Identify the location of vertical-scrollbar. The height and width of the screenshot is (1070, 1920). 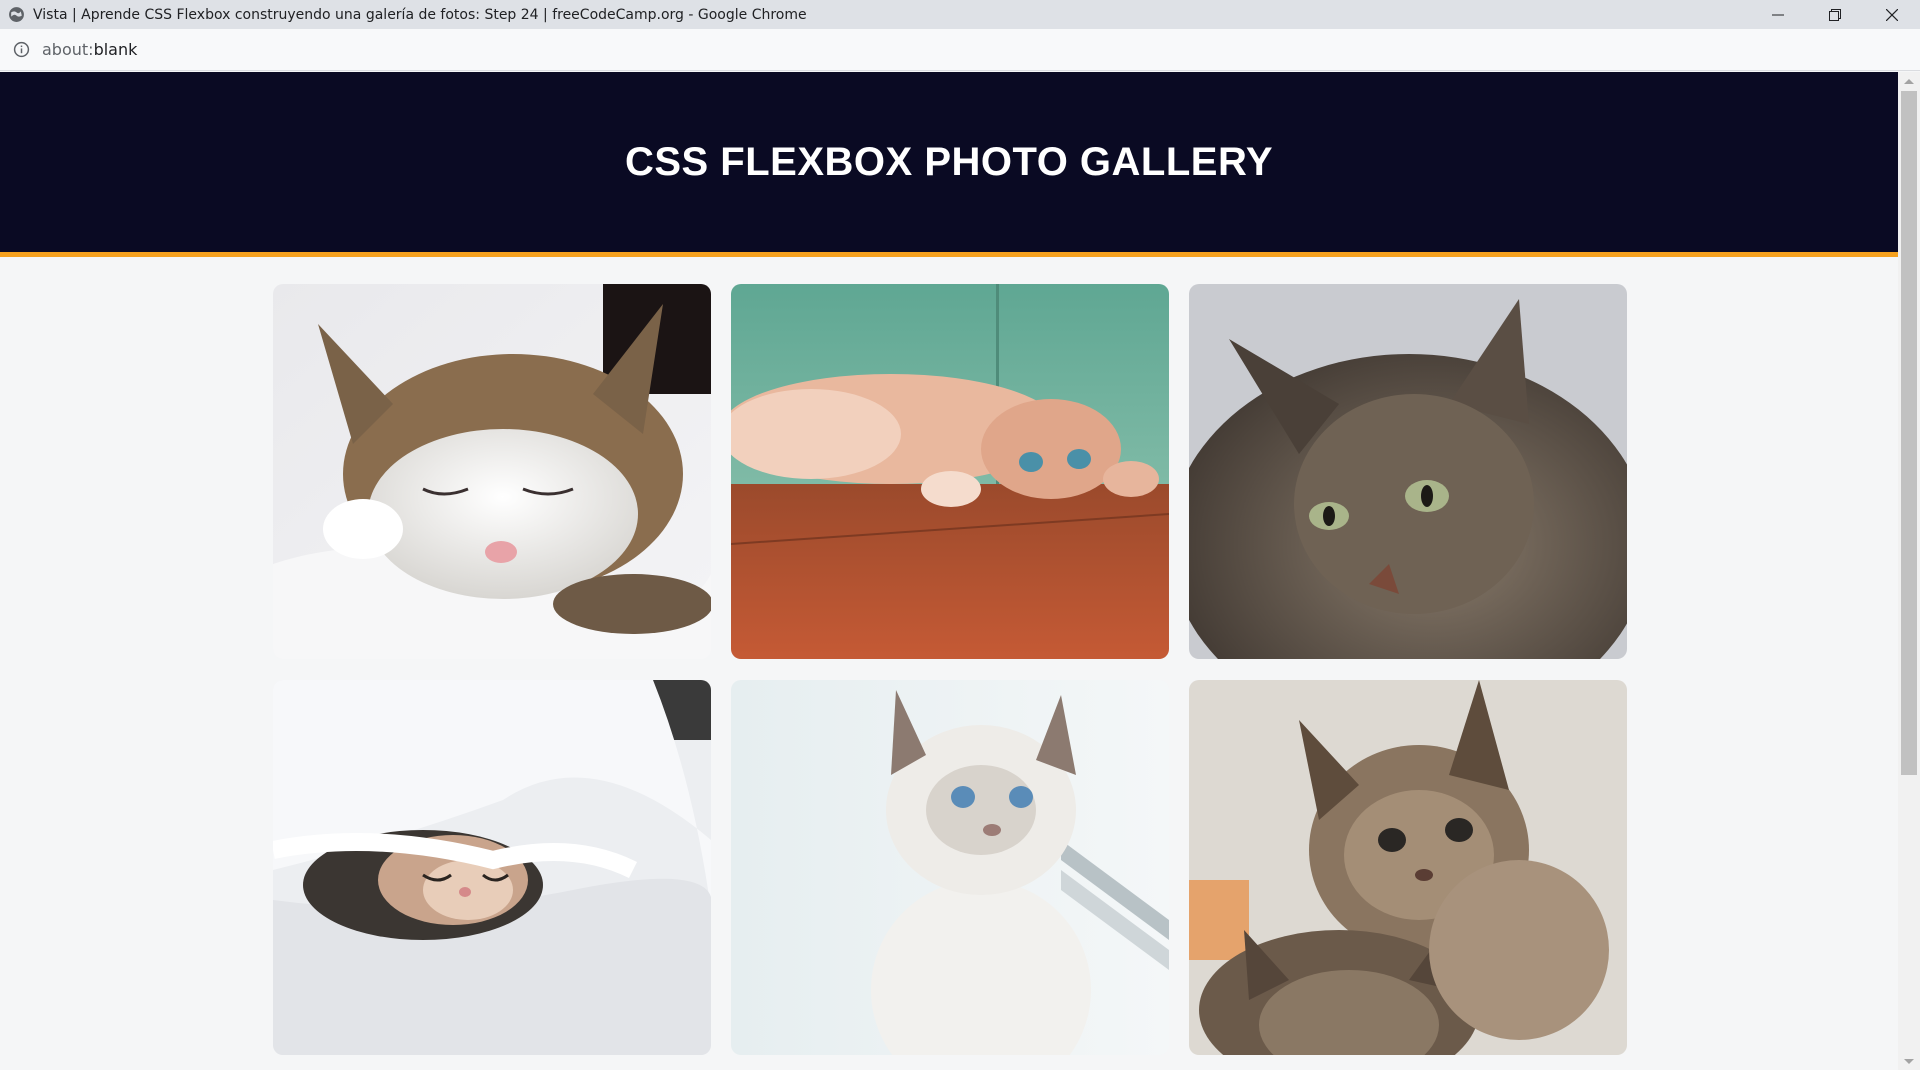
(1909, 571).